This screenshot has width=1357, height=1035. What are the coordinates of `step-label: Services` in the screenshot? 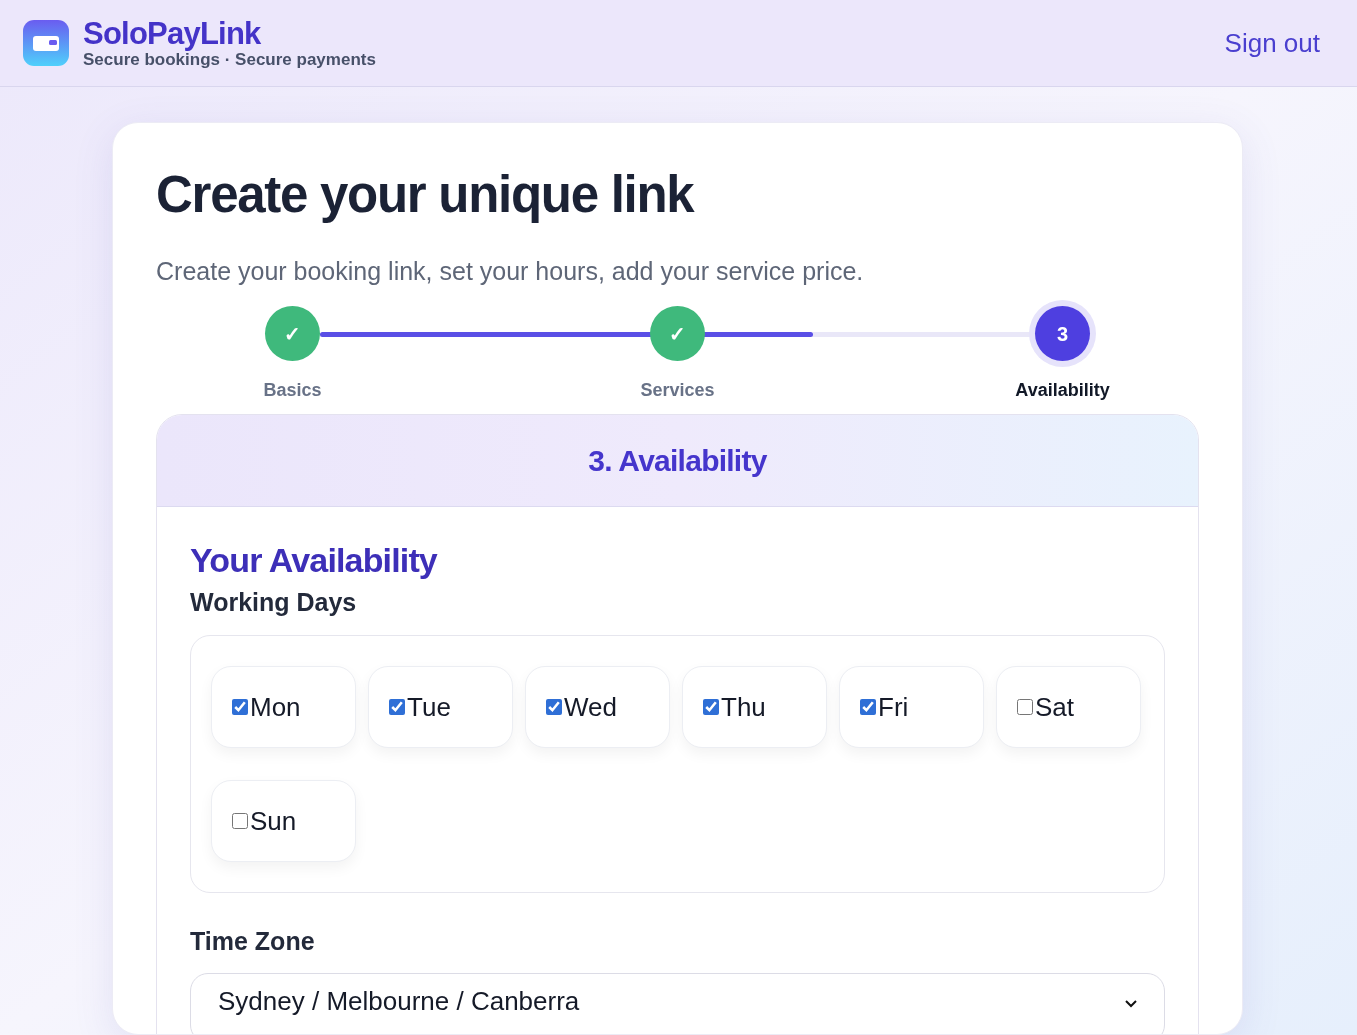 It's located at (677, 391).